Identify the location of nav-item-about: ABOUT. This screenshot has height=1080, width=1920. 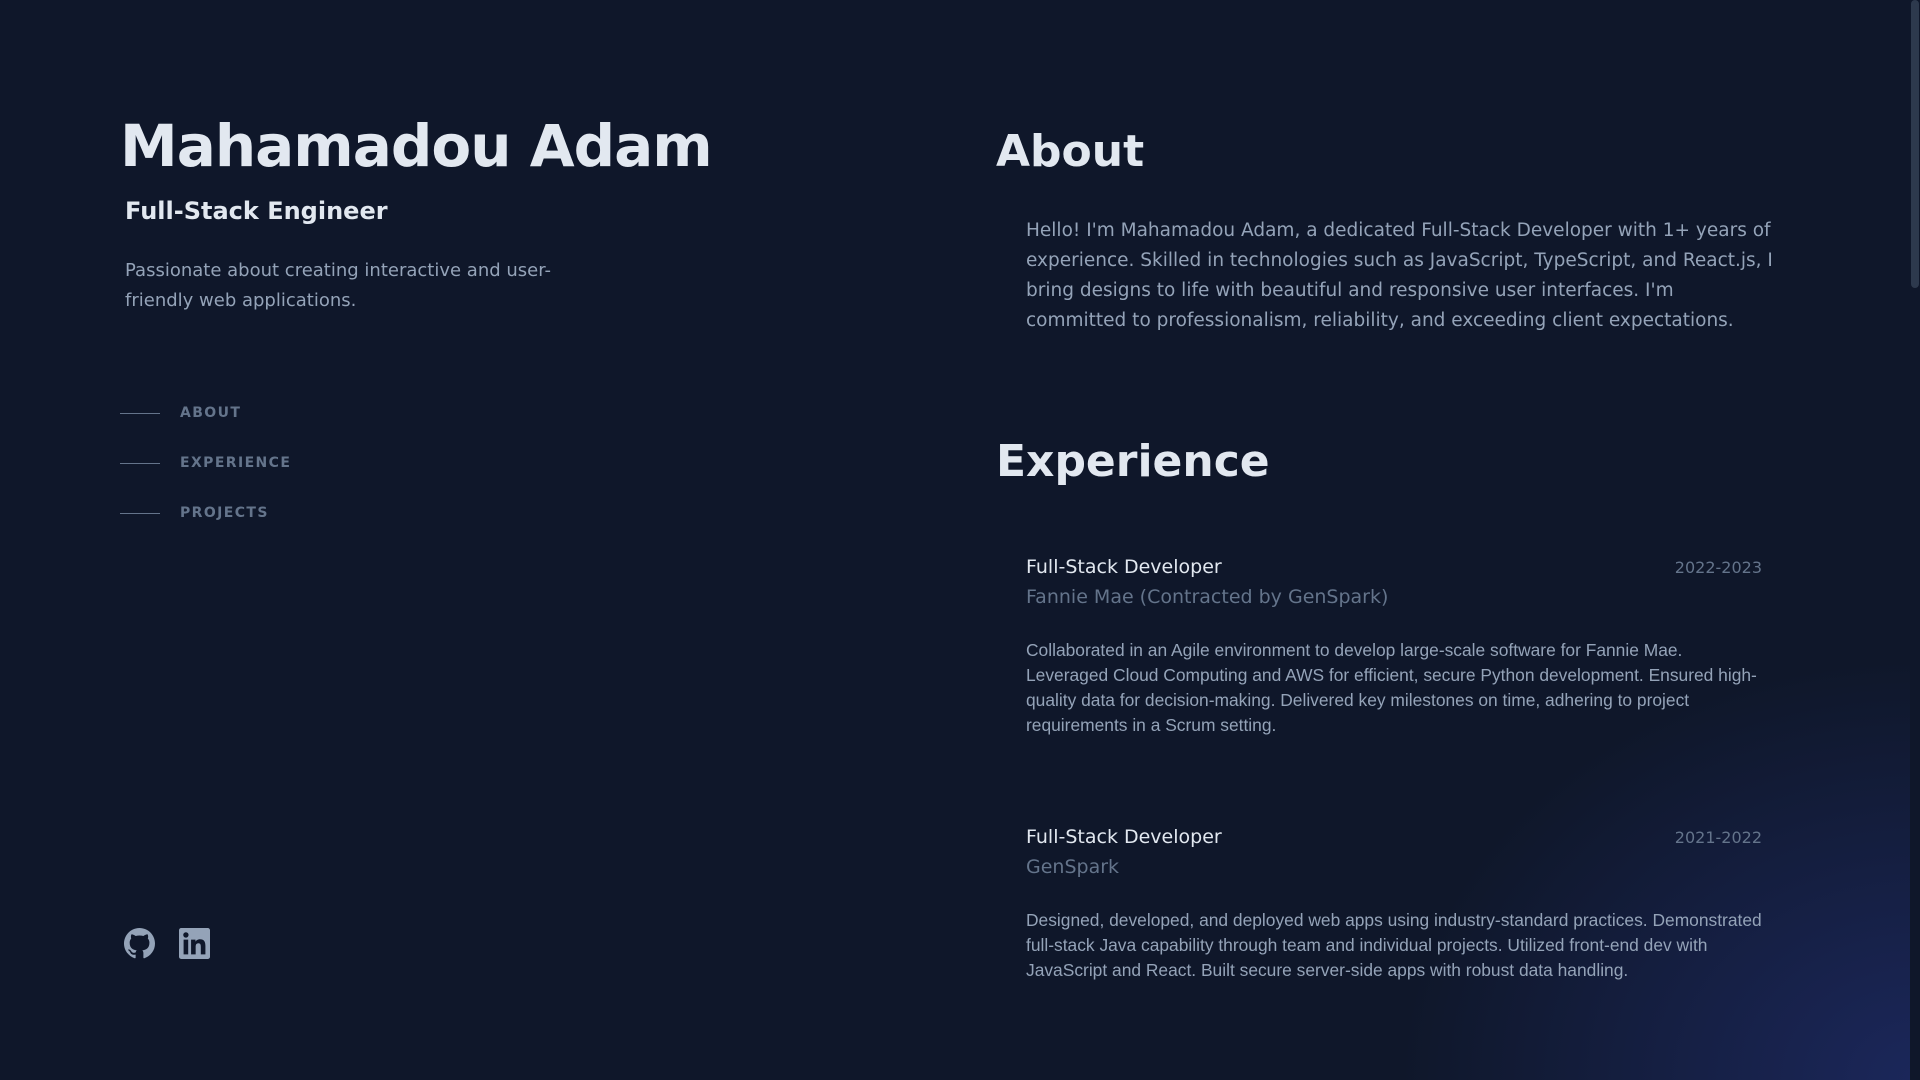
(205, 413).